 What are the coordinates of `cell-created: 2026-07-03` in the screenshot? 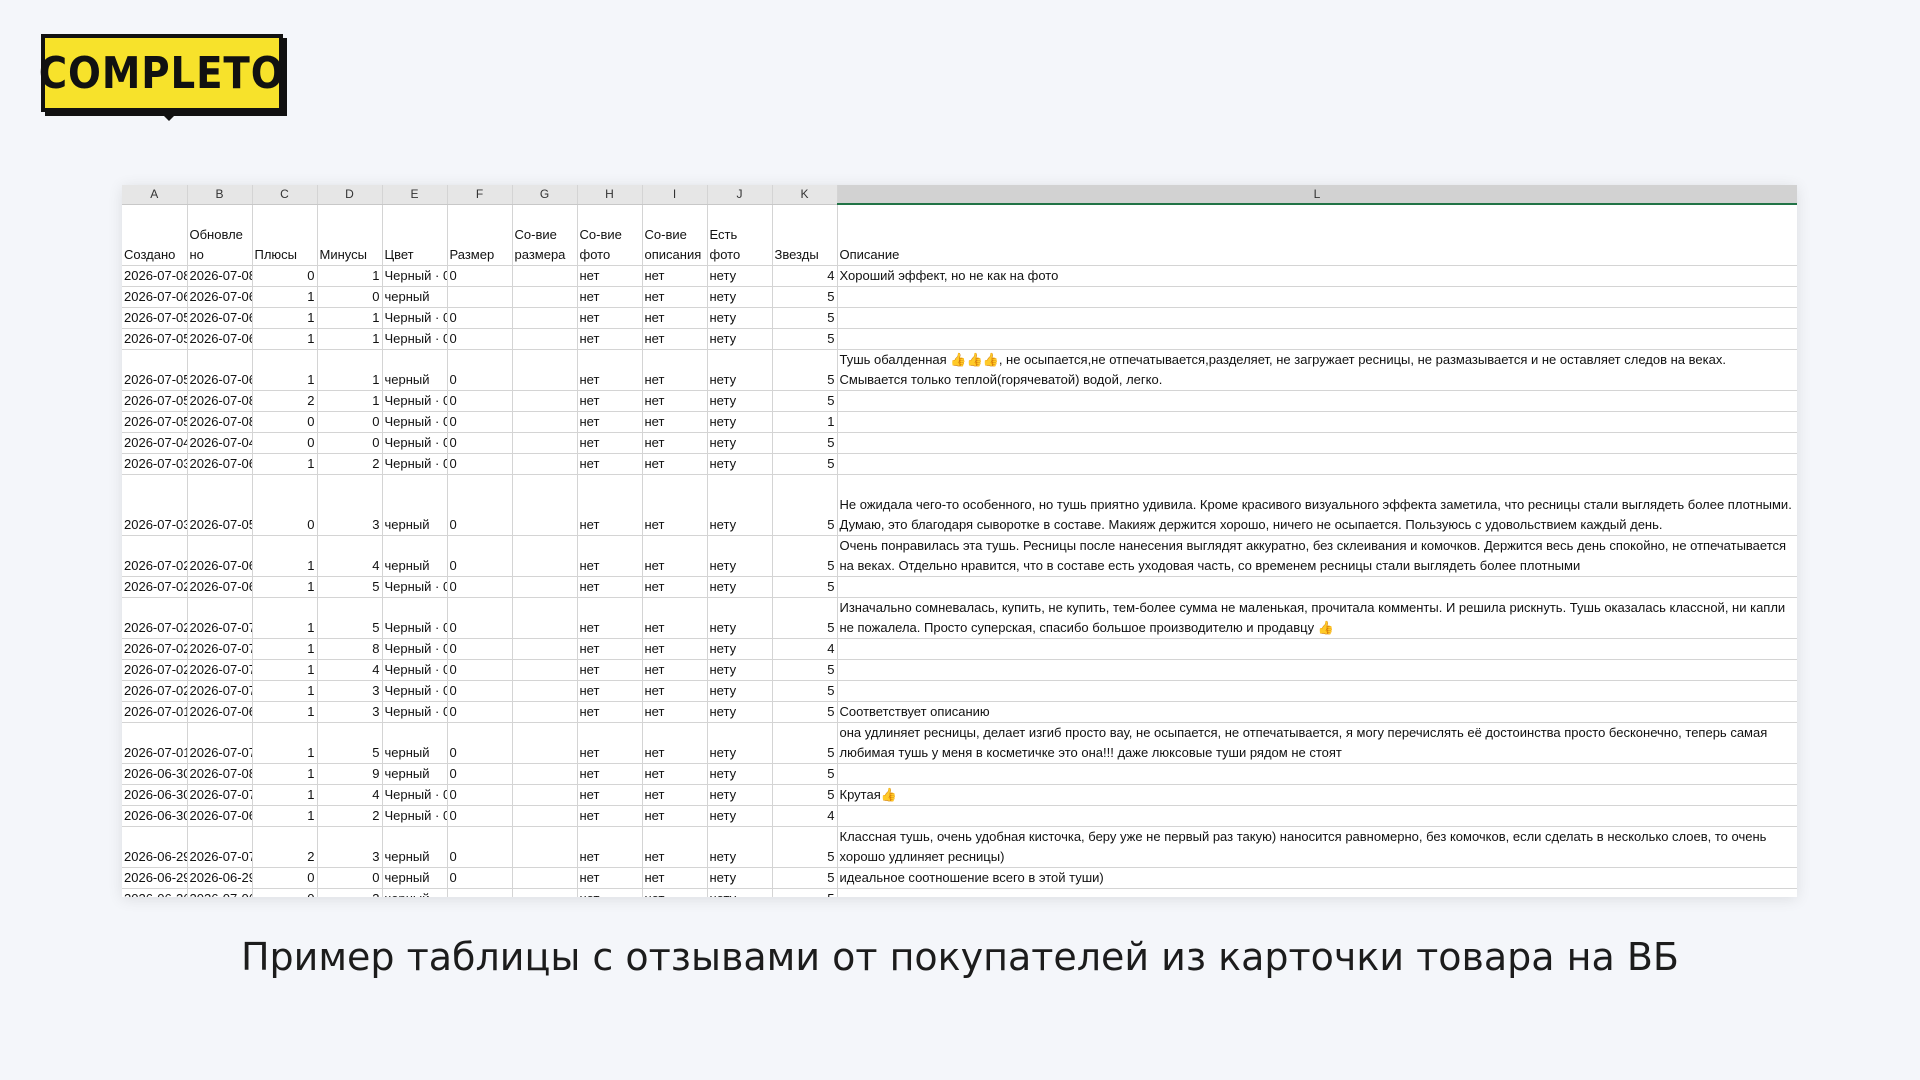 It's located at (155, 464).